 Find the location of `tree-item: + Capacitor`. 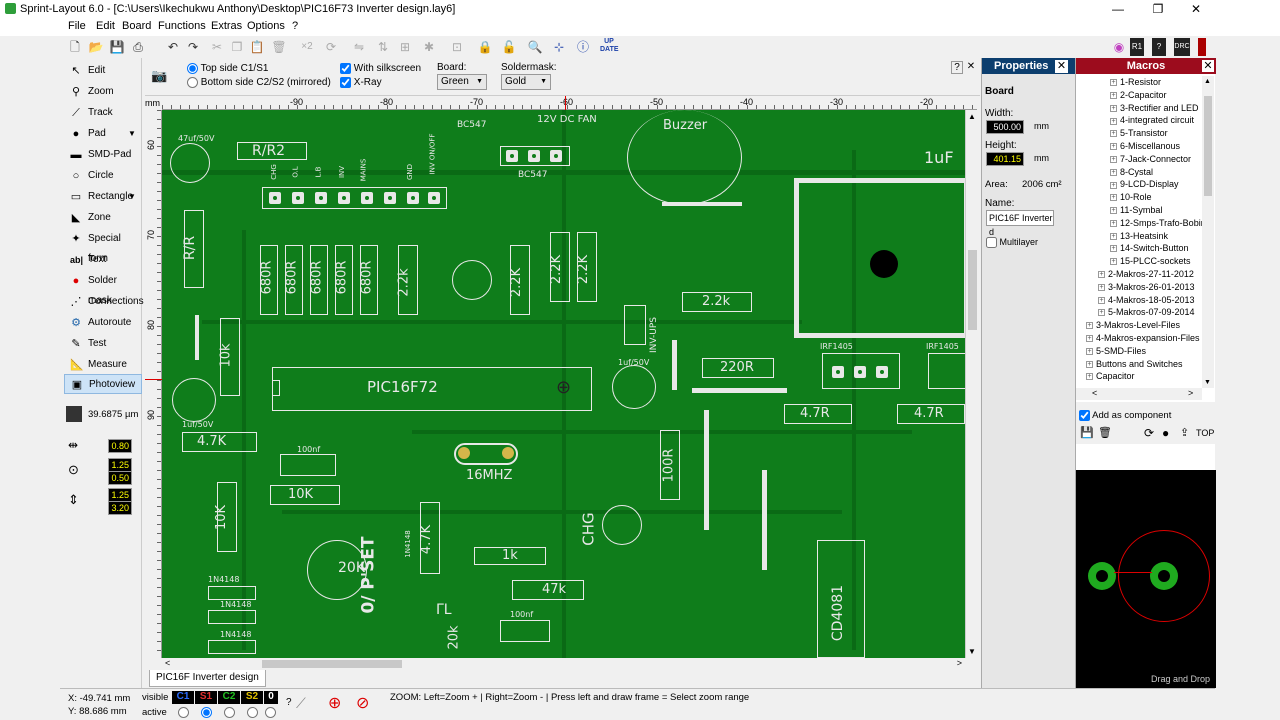

tree-item: + Capacitor is located at coordinates (1141, 376).